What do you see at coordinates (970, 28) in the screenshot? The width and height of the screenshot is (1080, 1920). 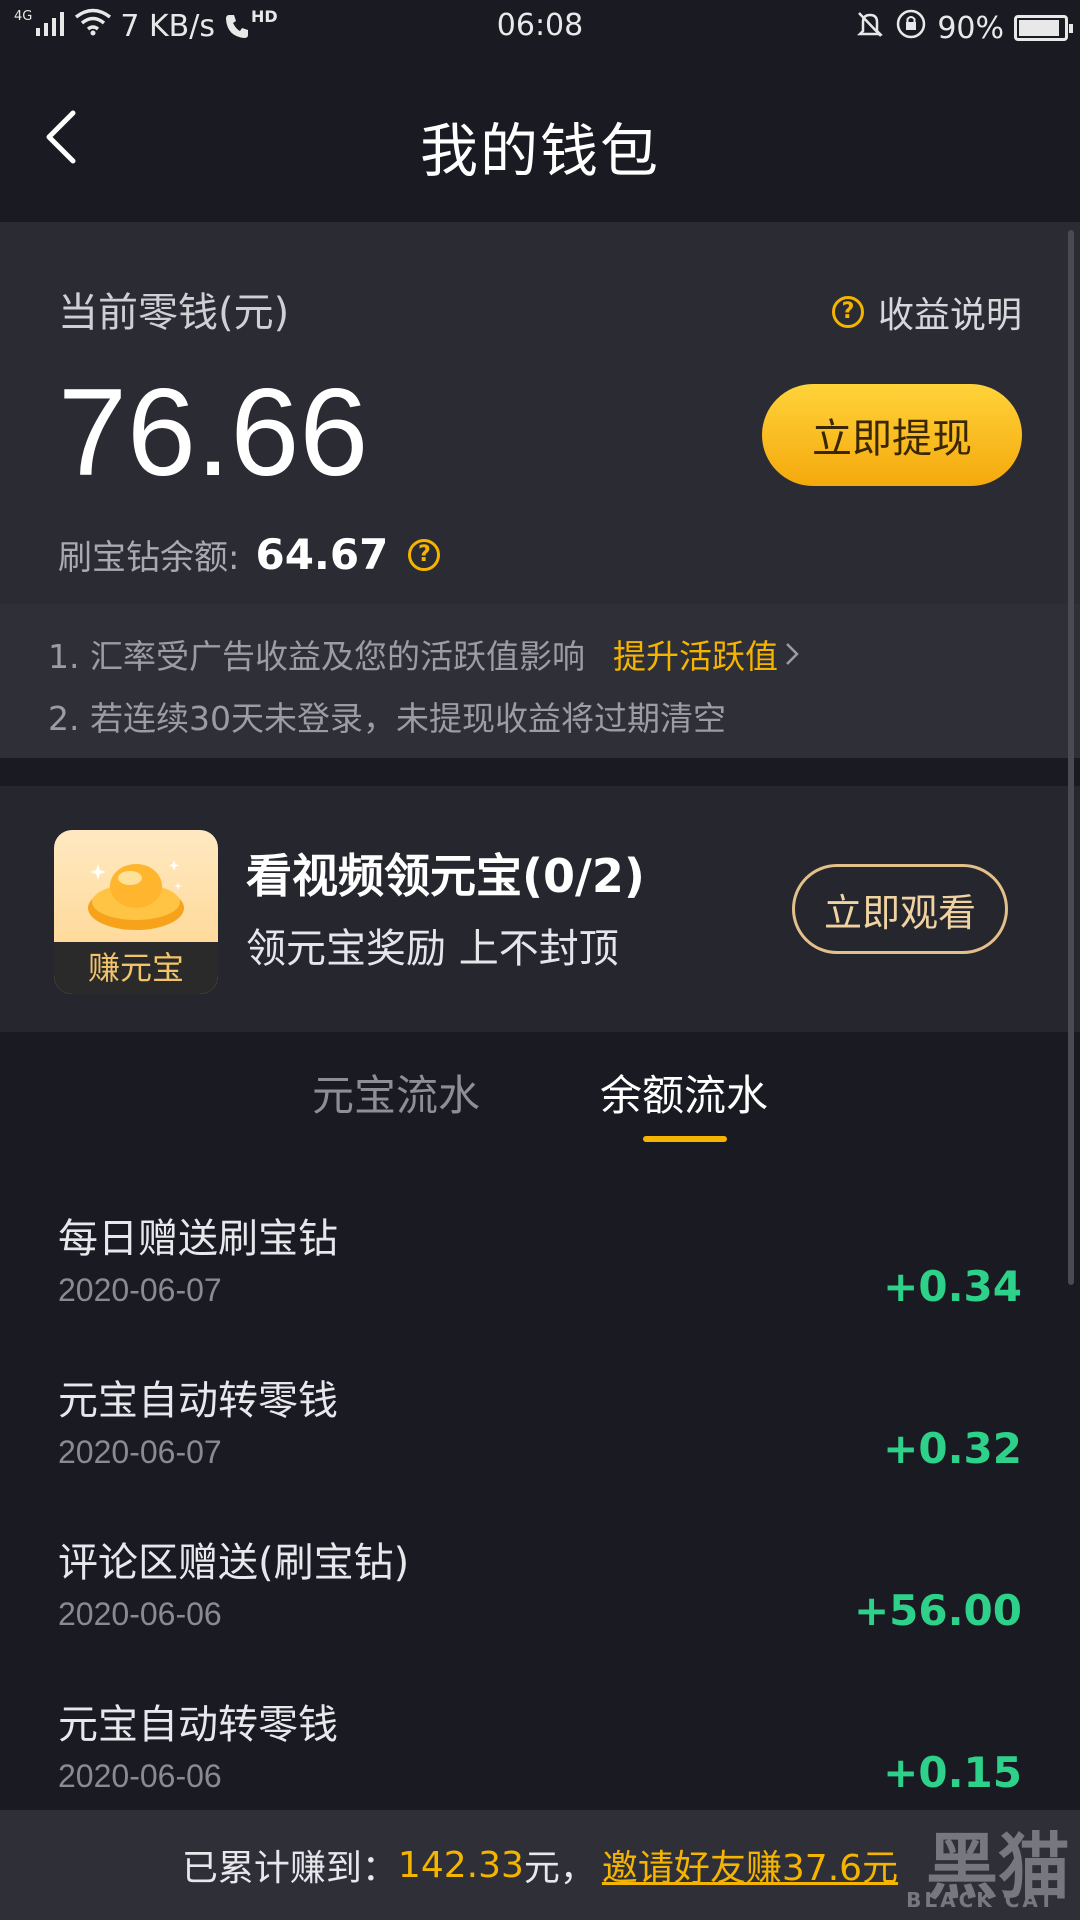 I see `battery-percent: 90%` at bounding box center [970, 28].